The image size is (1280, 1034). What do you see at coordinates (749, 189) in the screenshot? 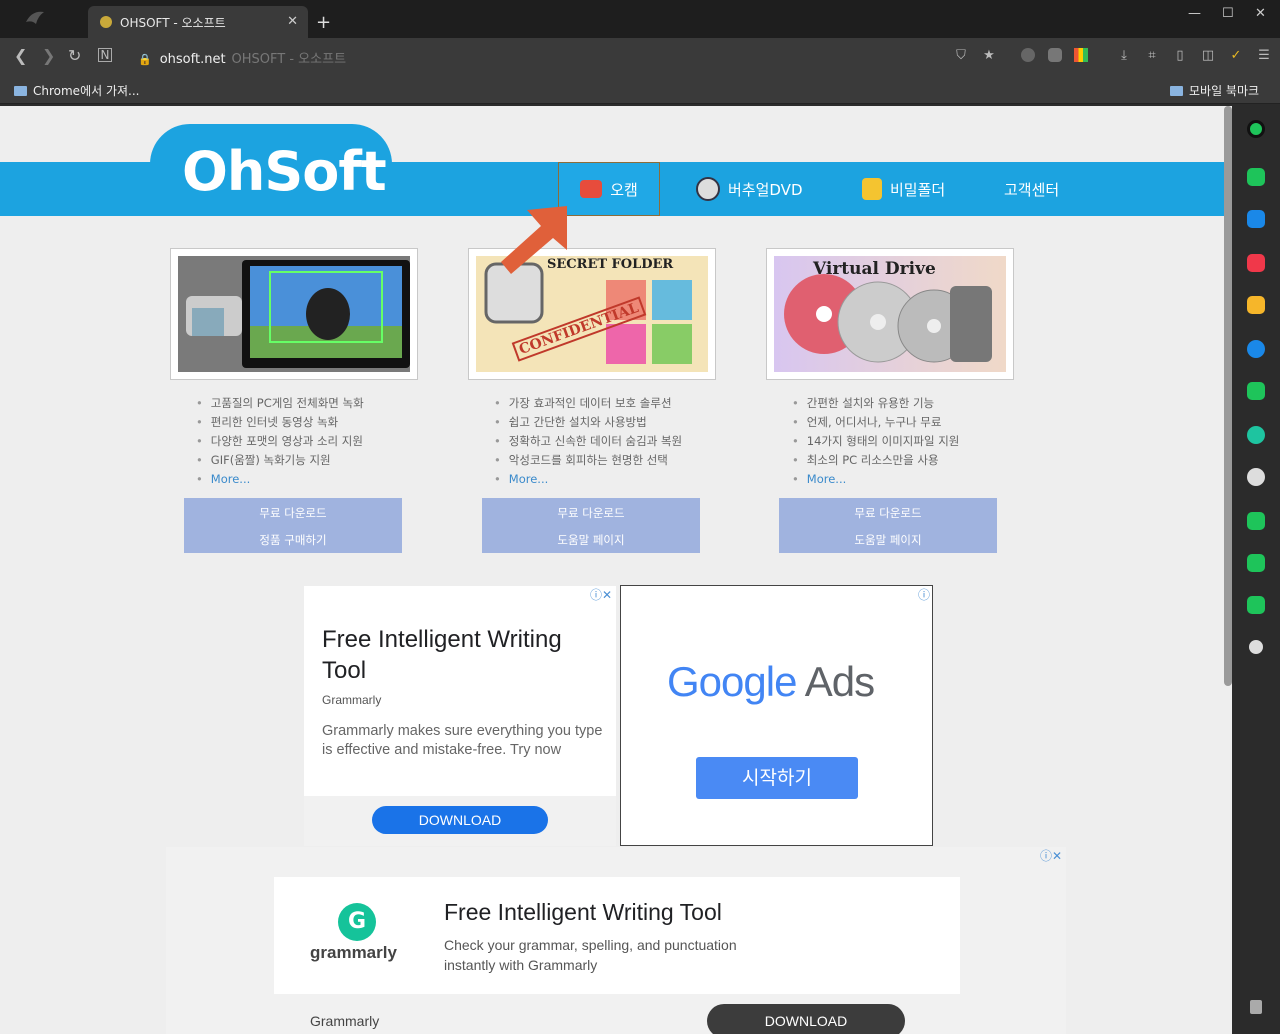
I see `nav-virtual-dvd: 버추얼DVD` at bounding box center [749, 189].